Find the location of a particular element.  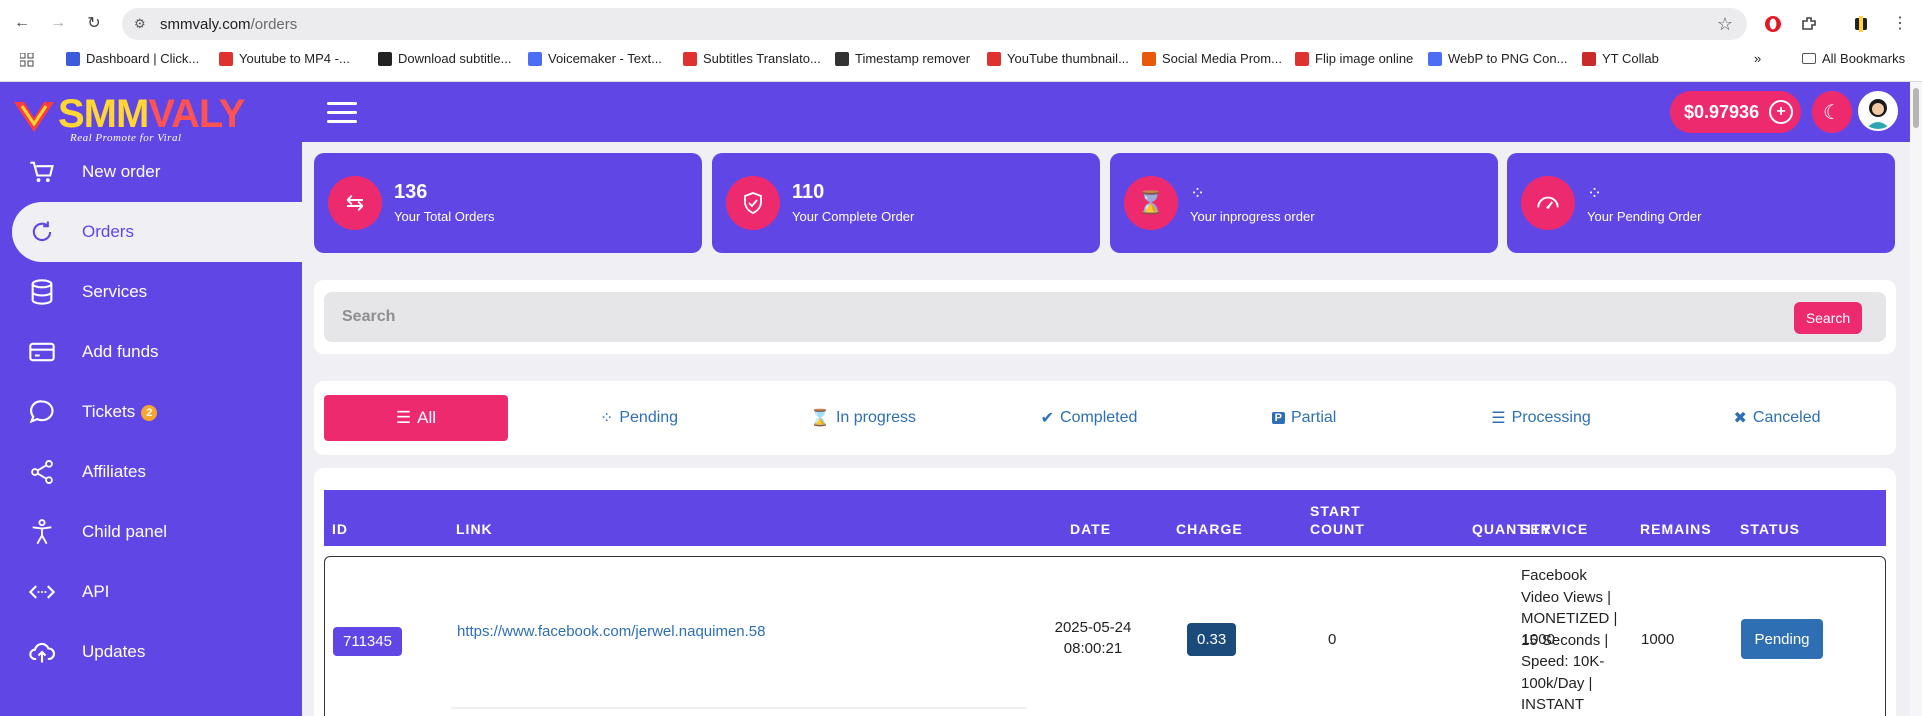

tab-all: ☰ All is located at coordinates (416, 418).